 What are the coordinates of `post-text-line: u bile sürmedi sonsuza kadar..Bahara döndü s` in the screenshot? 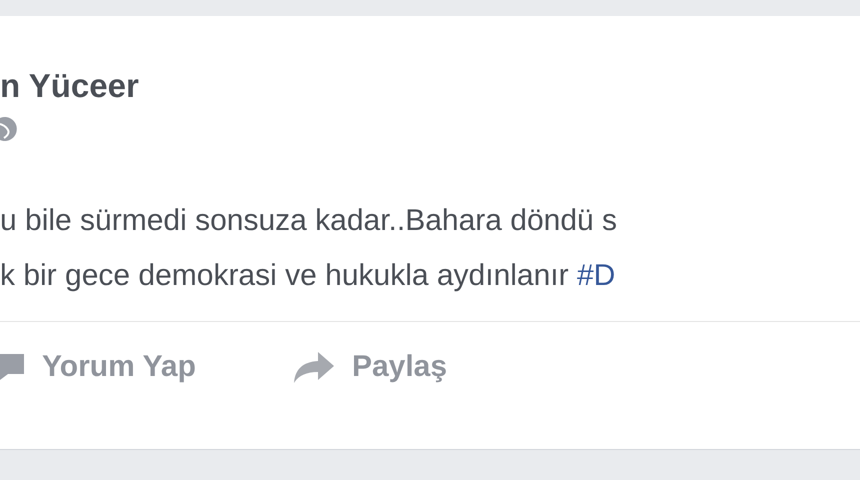 It's located at (309, 221).